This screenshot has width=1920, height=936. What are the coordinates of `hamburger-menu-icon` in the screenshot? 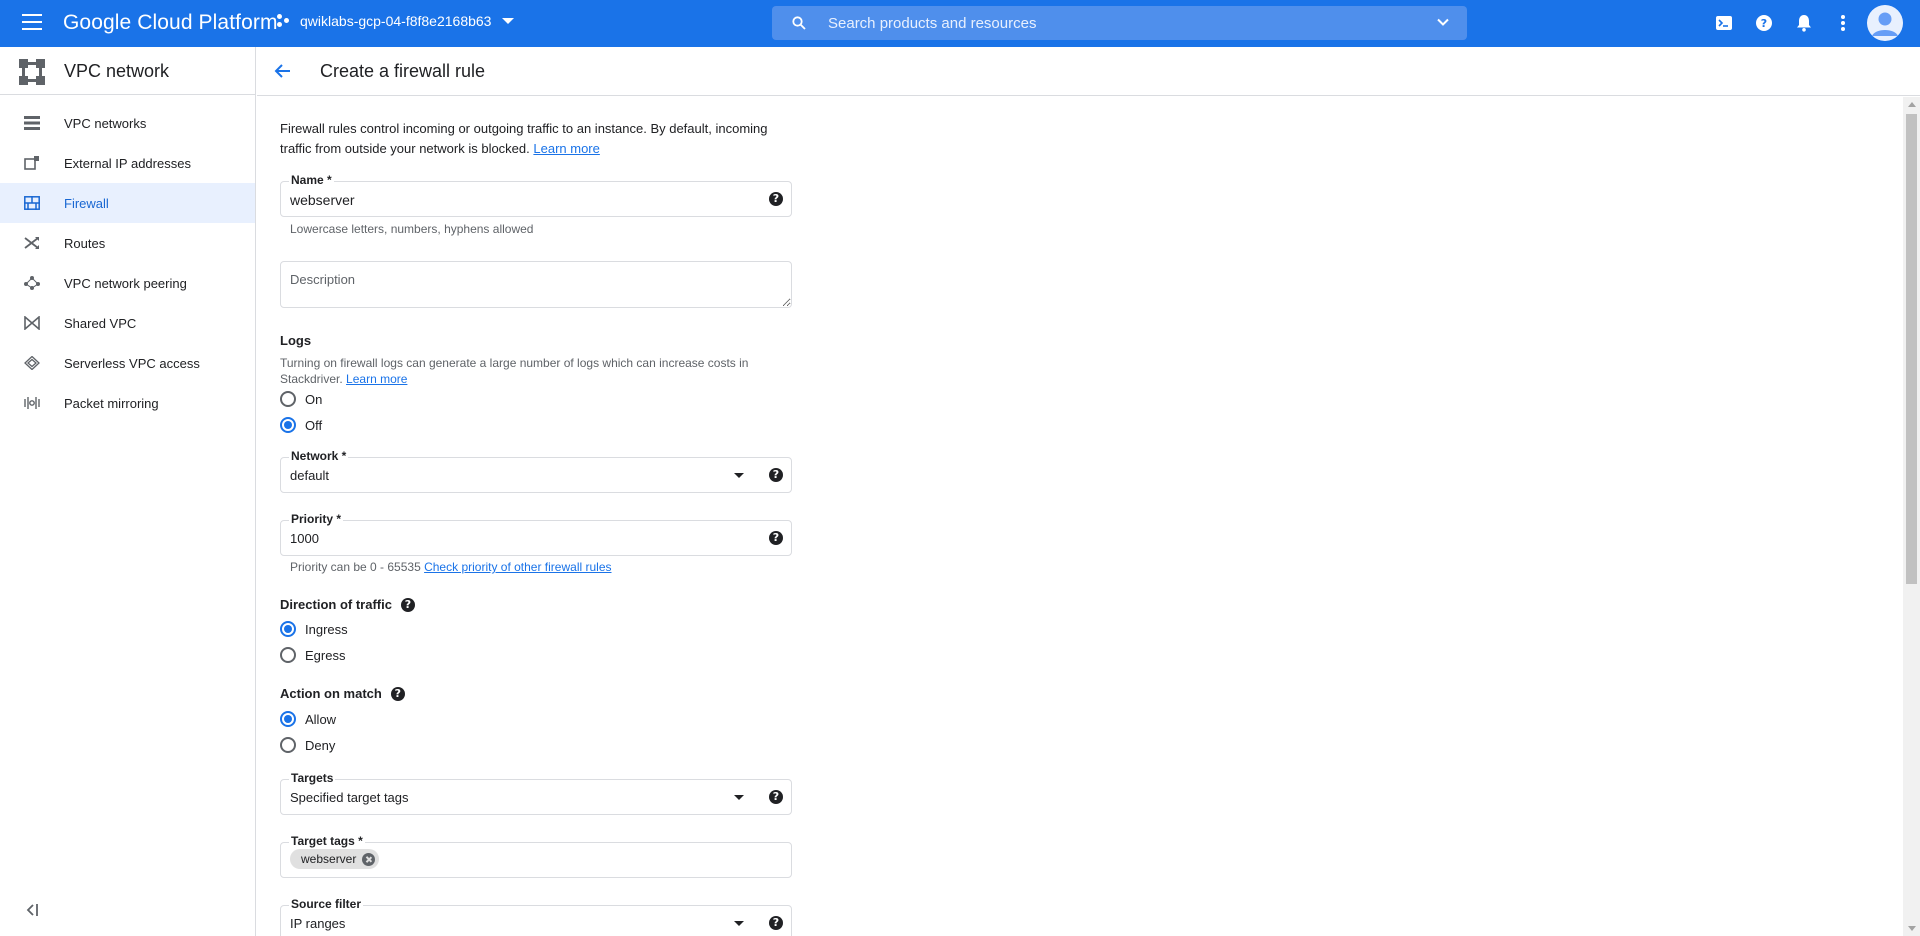 It's located at (32, 22).